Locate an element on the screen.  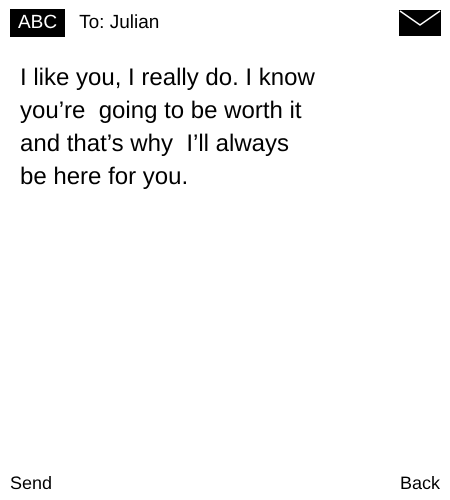
input-mode-badge: ABC is located at coordinates (38, 23).